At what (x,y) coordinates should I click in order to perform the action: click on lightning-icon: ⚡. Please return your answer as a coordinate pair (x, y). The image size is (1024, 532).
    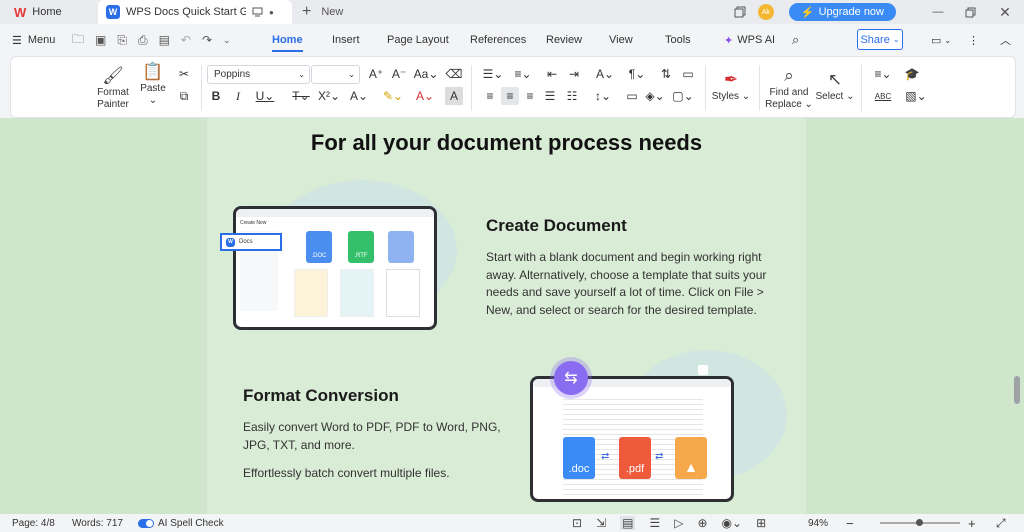
    Looking at the image, I should click on (807, 12).